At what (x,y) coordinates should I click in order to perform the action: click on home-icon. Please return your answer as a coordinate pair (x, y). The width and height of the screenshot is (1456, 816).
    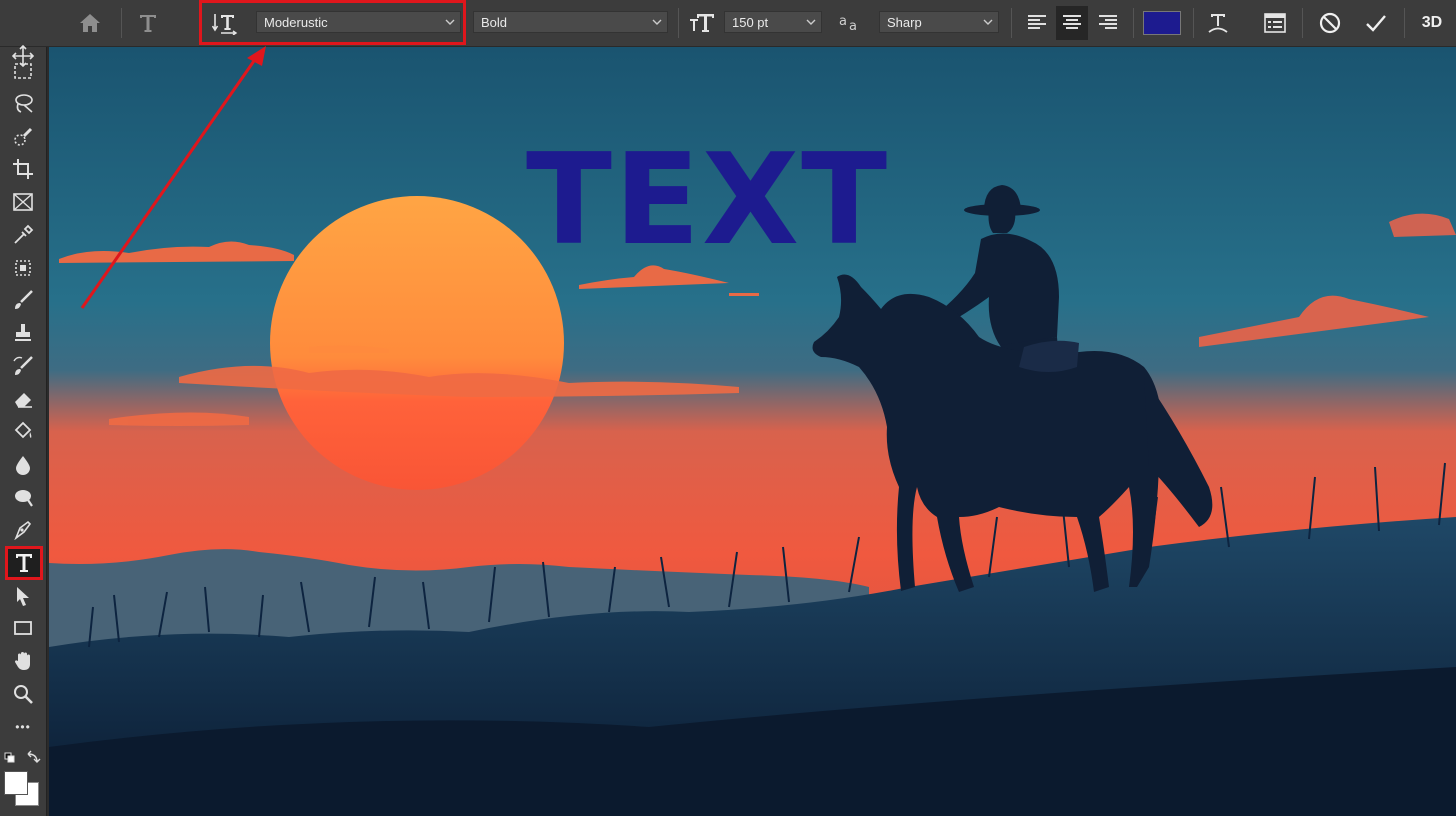
    Looking at the image, I should click on (90, 23).